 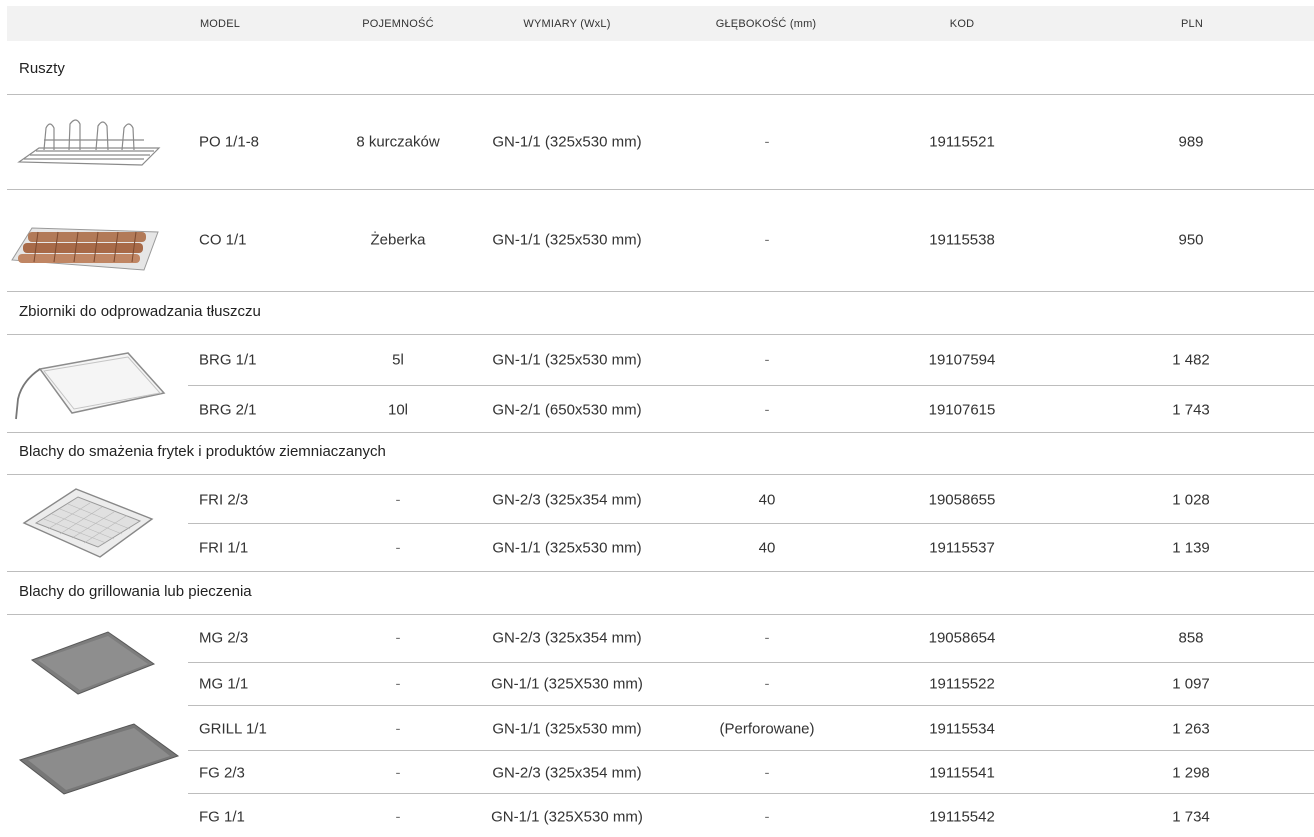 What do you see at coordinates (42, 68) in the screenshot?
I see `section-title-ruszty: Ruszty` at bounding box center [42, 68].